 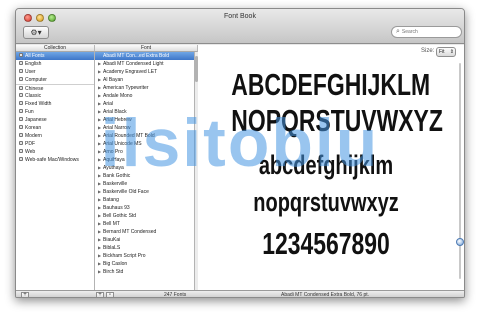 What do you see at coordinates (55, 120) in the screenshot?
I see `collection-item: Japanese` at bounding box center [55, 120].